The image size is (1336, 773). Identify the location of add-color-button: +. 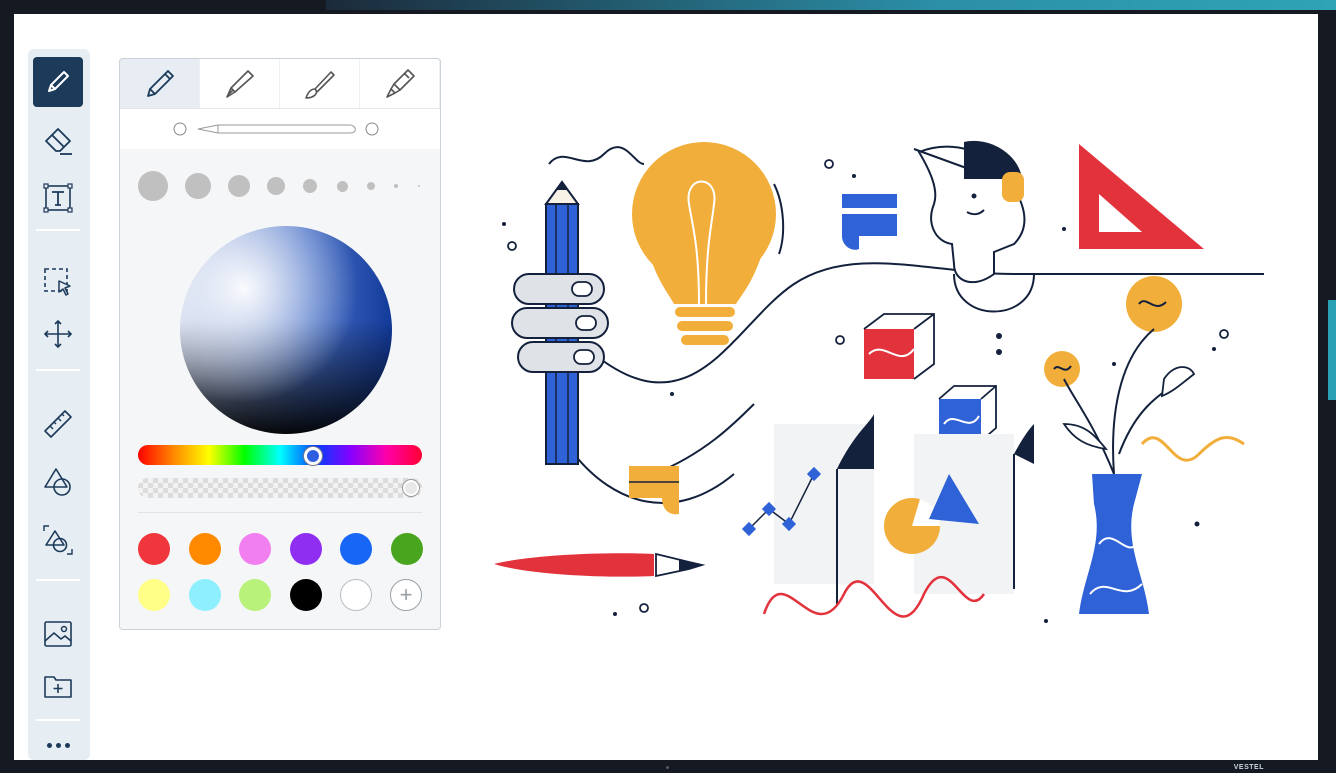
(406, 595).